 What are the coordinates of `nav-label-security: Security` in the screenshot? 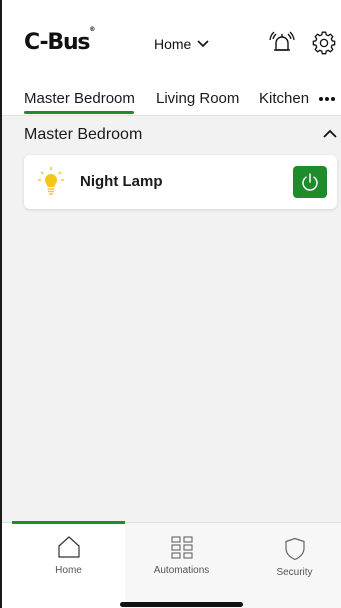 It's located at (294, 572).